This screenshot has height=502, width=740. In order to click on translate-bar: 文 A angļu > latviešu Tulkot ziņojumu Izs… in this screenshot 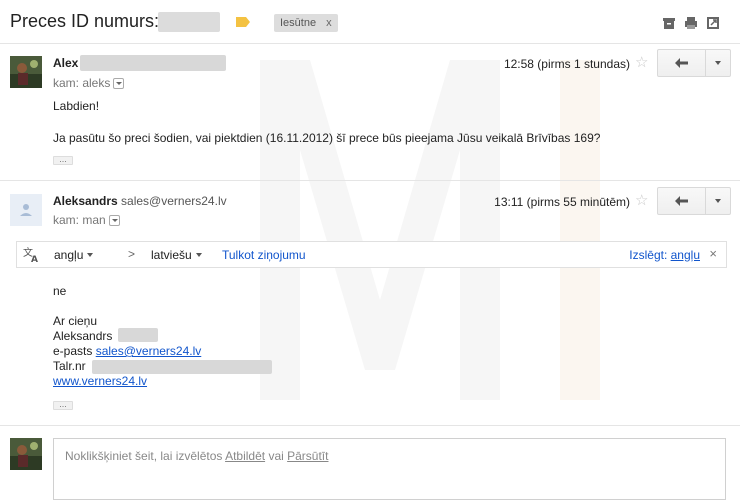, I will do `click(371, 254)`.